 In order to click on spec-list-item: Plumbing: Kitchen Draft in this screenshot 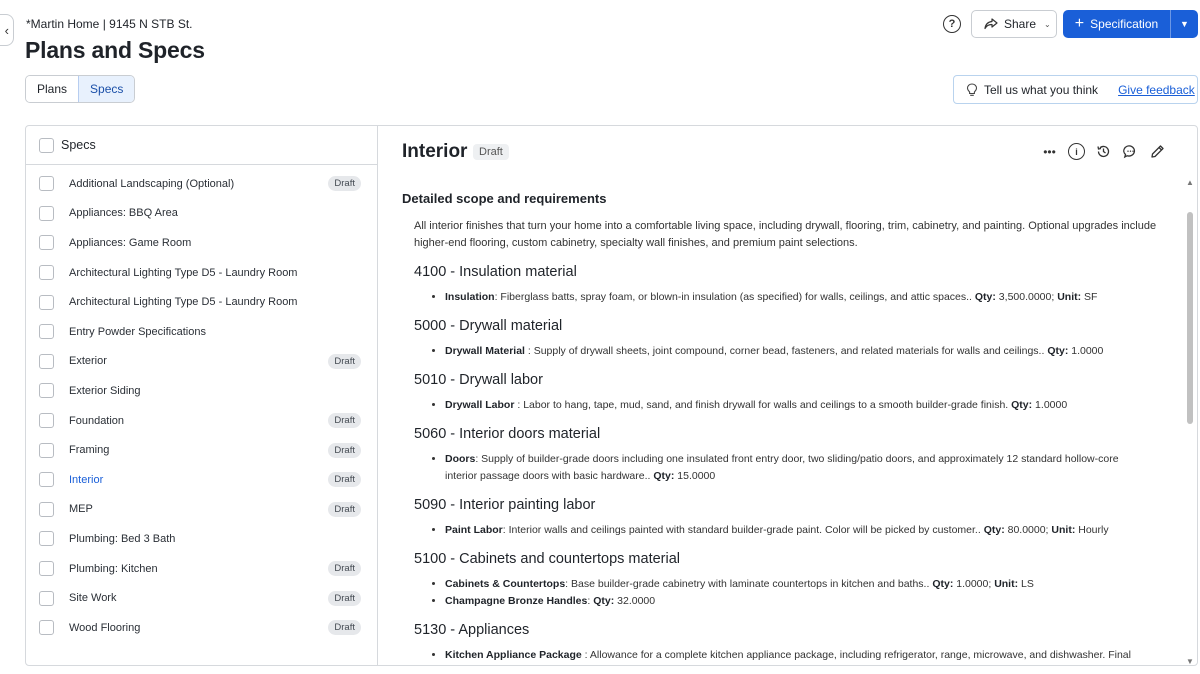, I will do `click(201, 569)`.